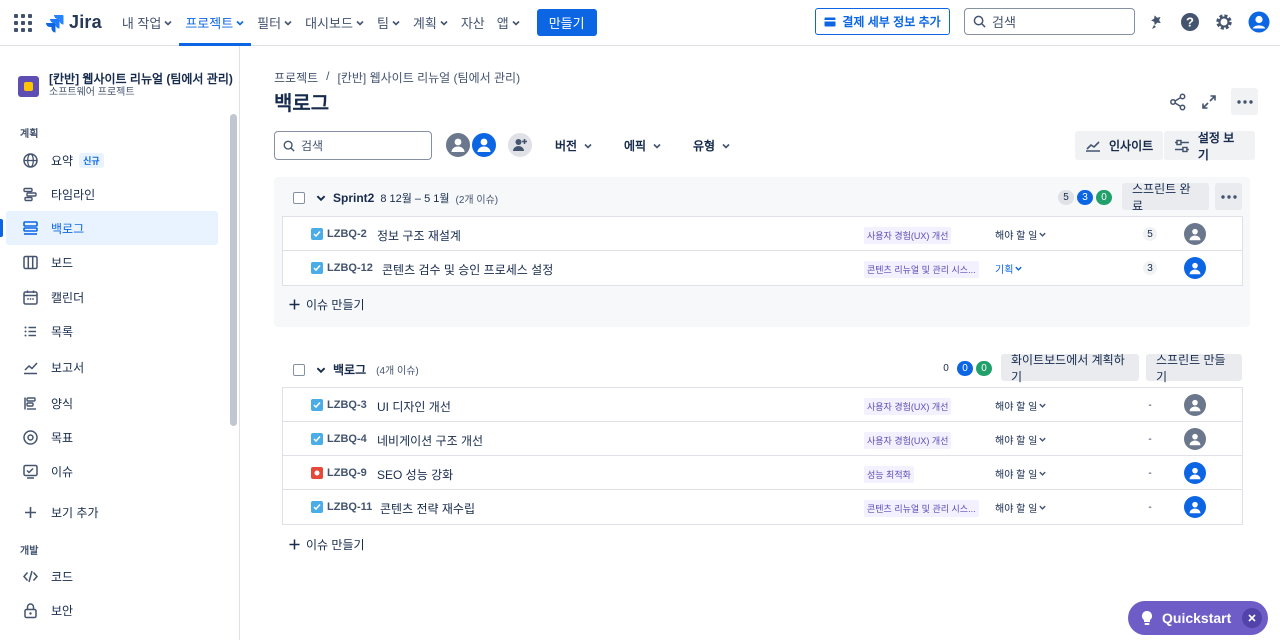  I want to click on sidebar-item-1: 타임라인, so click(112, 194).